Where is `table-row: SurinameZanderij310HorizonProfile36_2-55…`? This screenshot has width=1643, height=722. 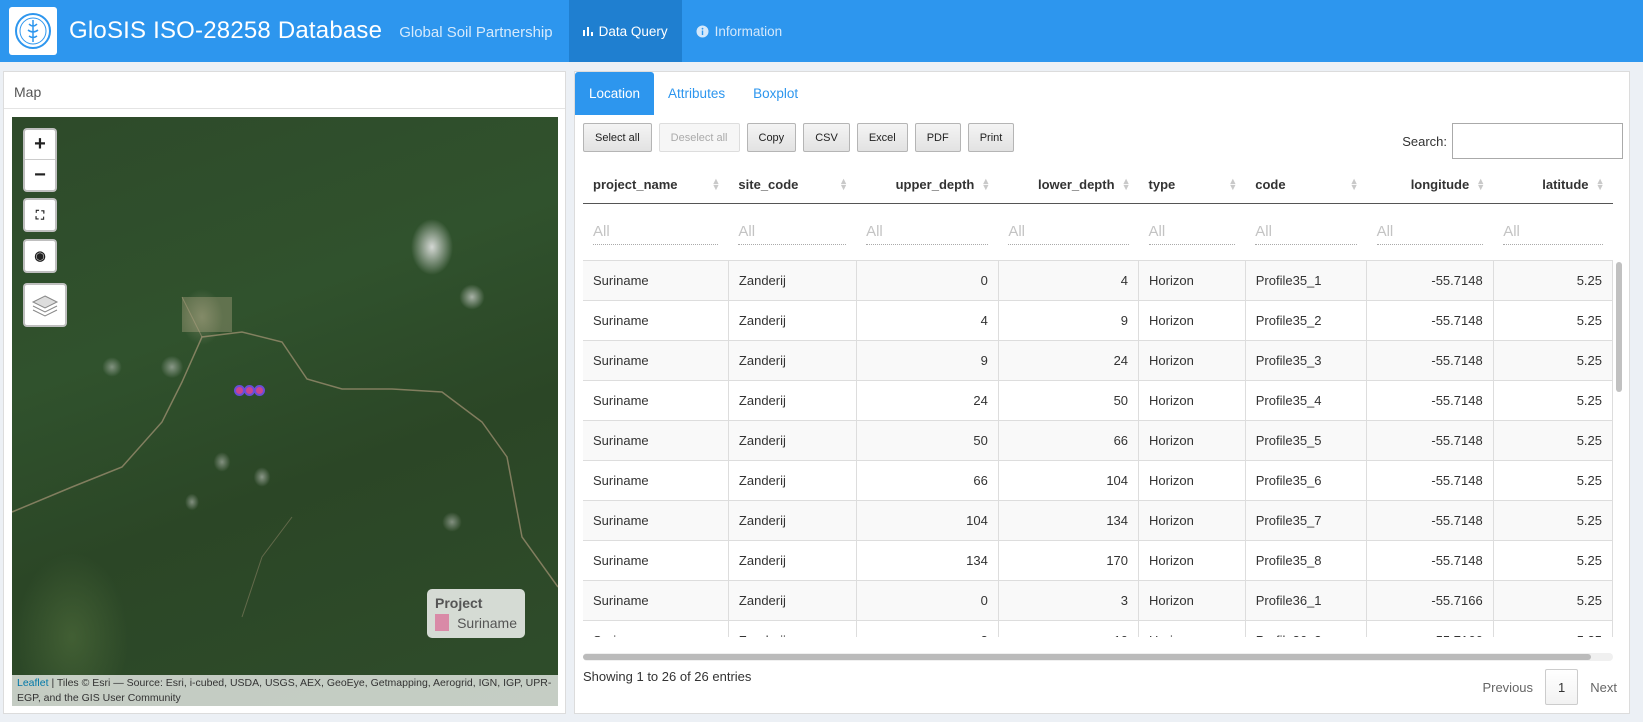 table-row: SurinameZanderij310HorizonProfile36_2-55… is located at coordinates (1098, 628).